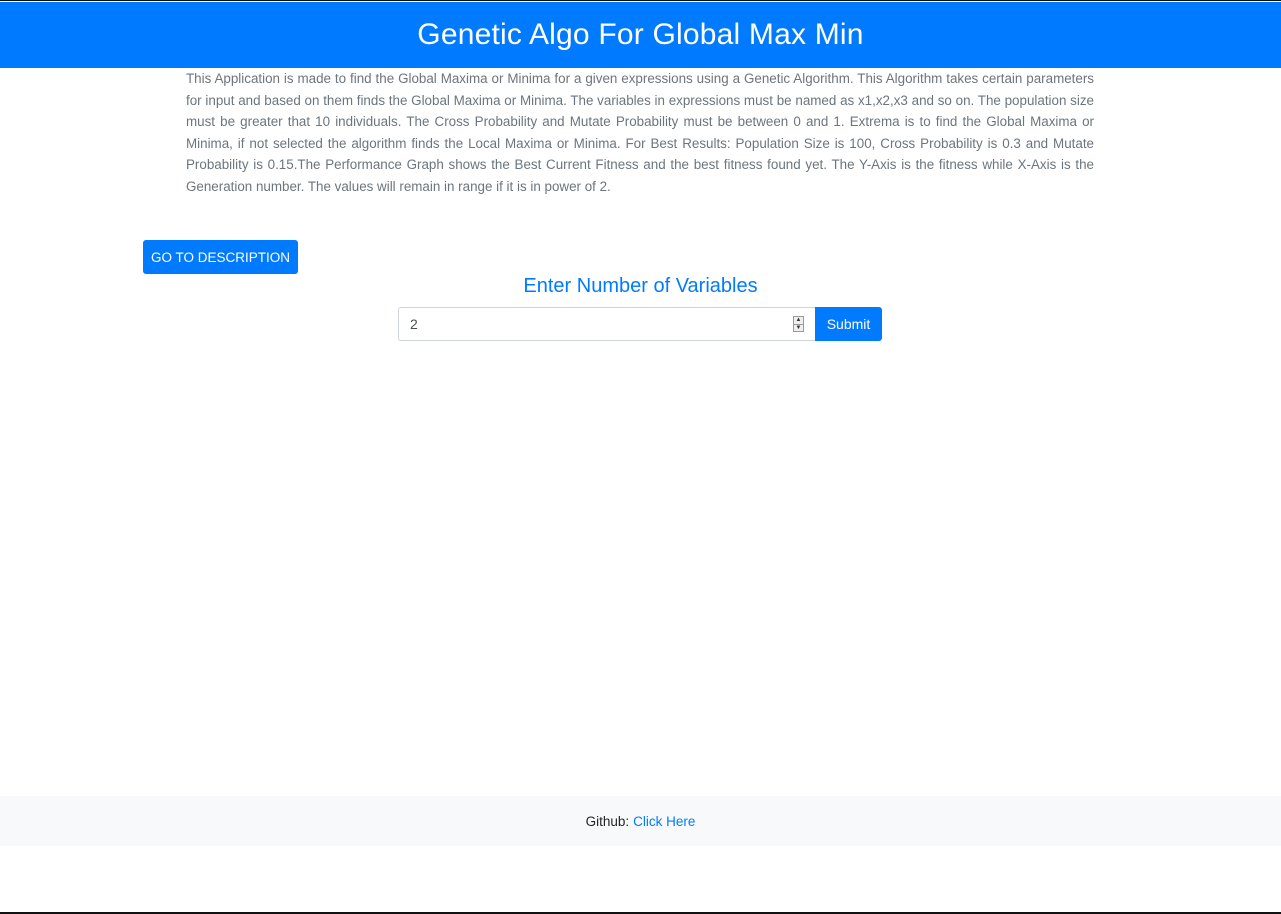 The height and width of the screenshot is (914, 1281). I want to click on footer: Github: Click Here, so click(640, 821).